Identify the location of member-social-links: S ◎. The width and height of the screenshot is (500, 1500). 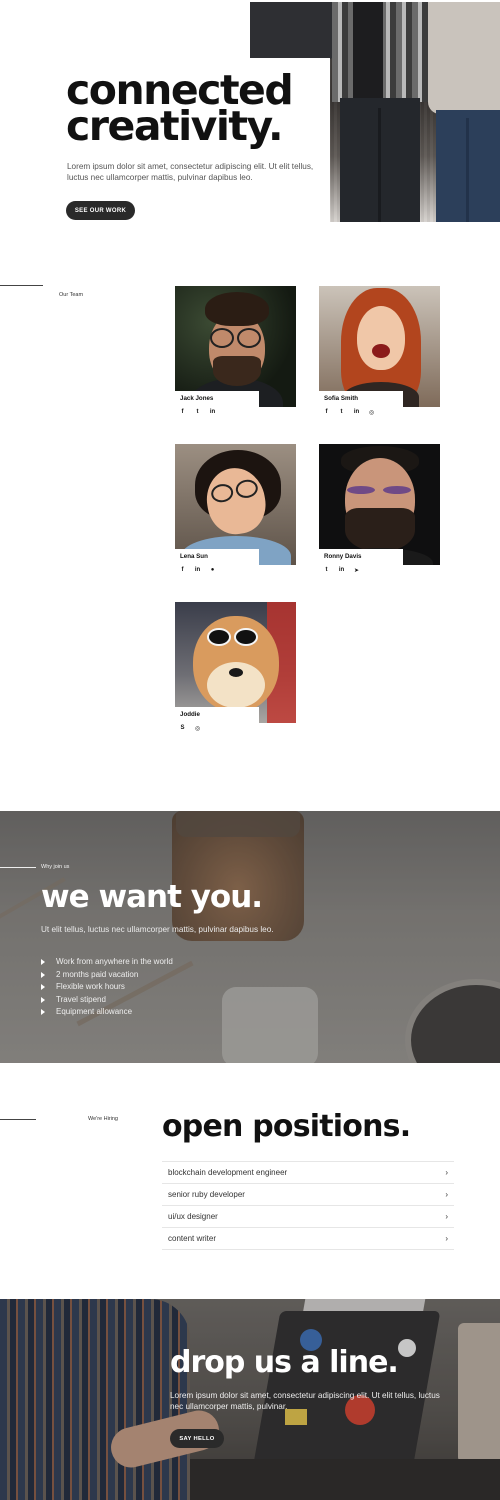
(190, 728).